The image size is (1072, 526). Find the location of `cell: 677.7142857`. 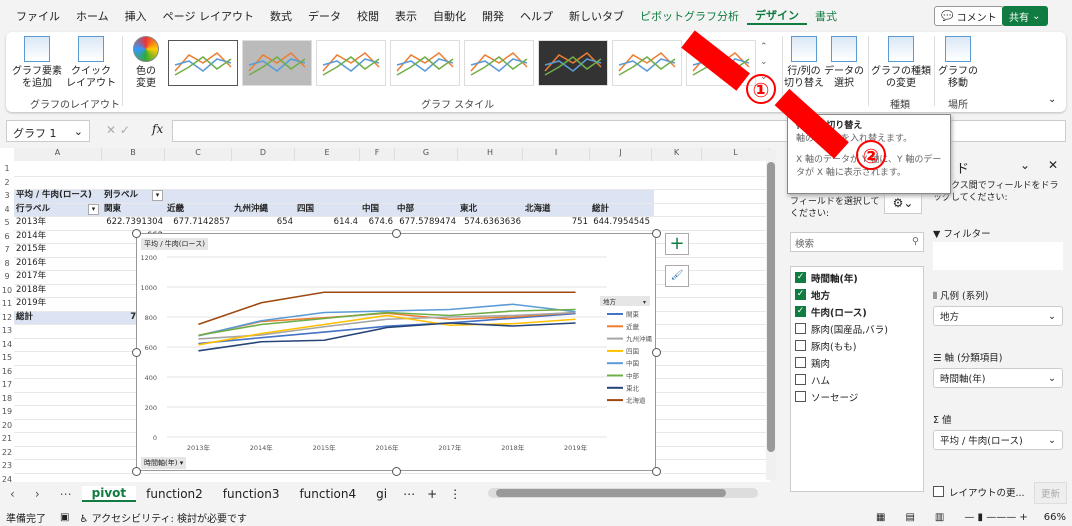

cell: 677.7142857 is located at coordinates (201, 222).